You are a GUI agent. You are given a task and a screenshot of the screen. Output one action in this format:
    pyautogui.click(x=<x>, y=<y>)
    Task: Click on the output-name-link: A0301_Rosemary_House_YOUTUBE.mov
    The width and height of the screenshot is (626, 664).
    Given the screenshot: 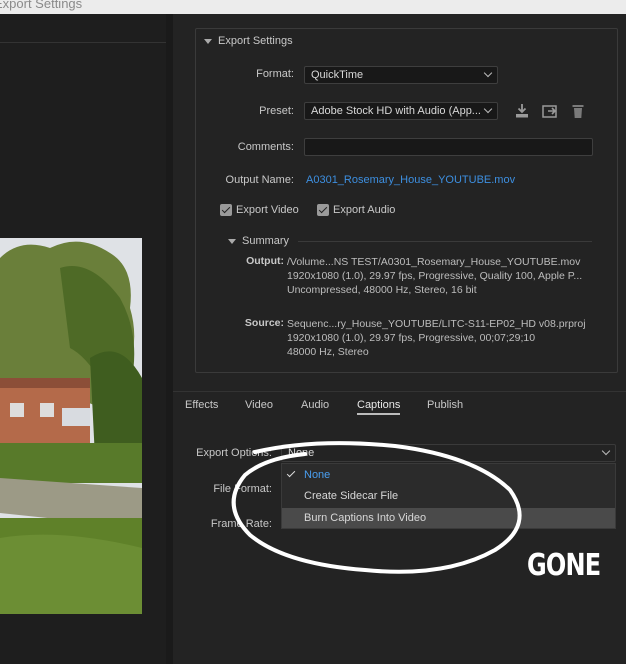 What is the action you would take?
    pyautogui.click(x=410, y=180)
    